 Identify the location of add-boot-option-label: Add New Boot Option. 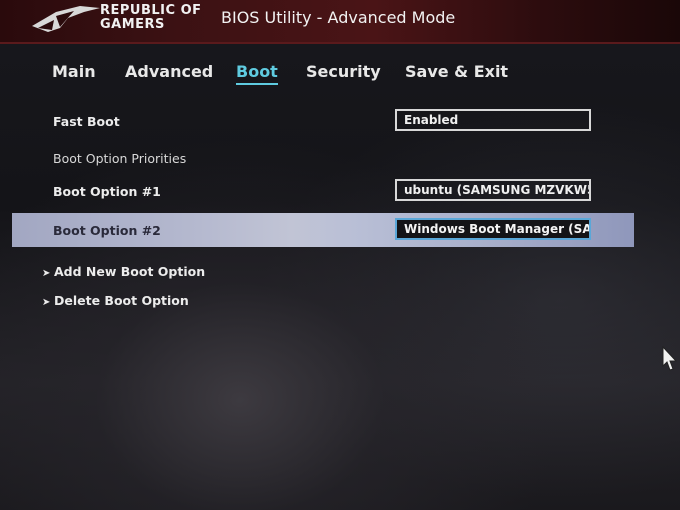
(130, 271).